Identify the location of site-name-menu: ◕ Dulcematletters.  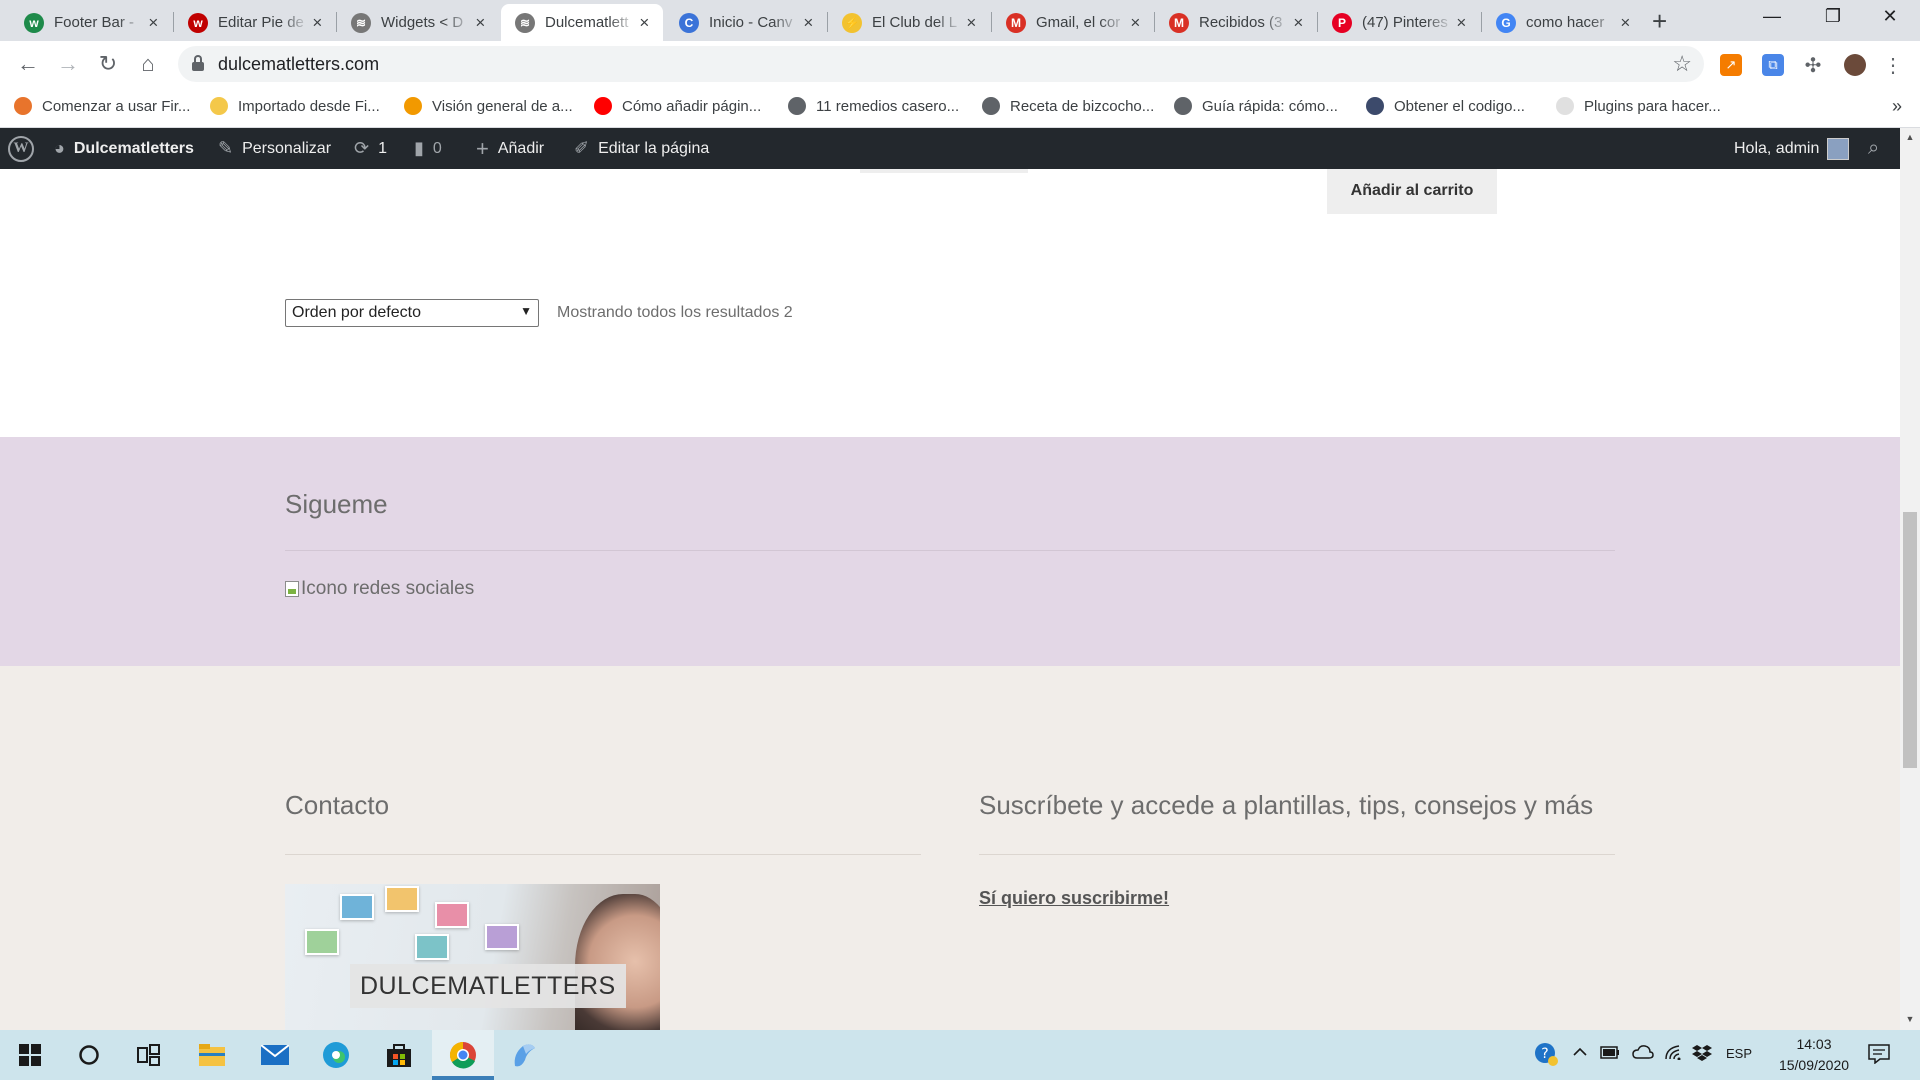
(124, 148).